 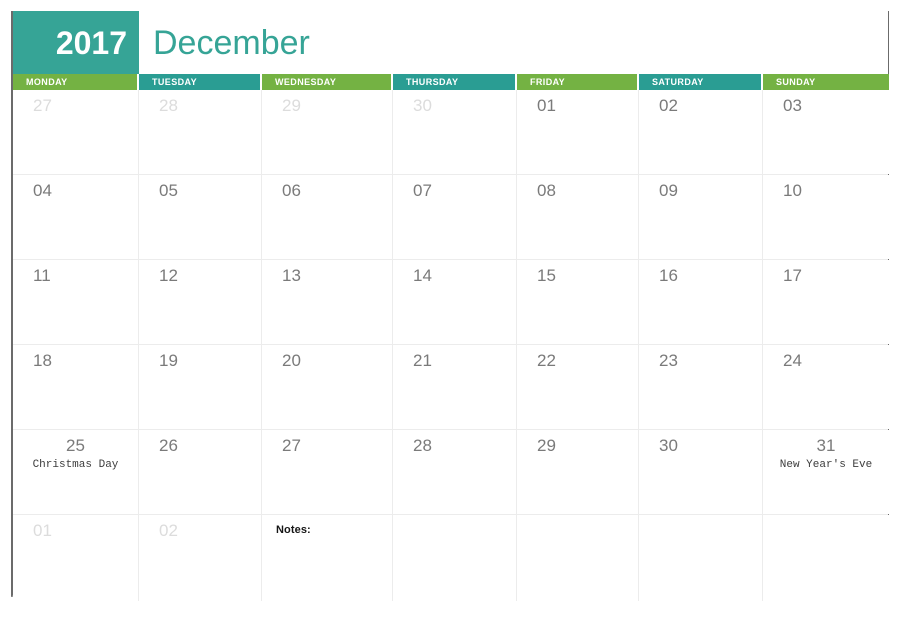 I want to click on weekday-header-friday: FRIDAY, so click(x=578, y=82).